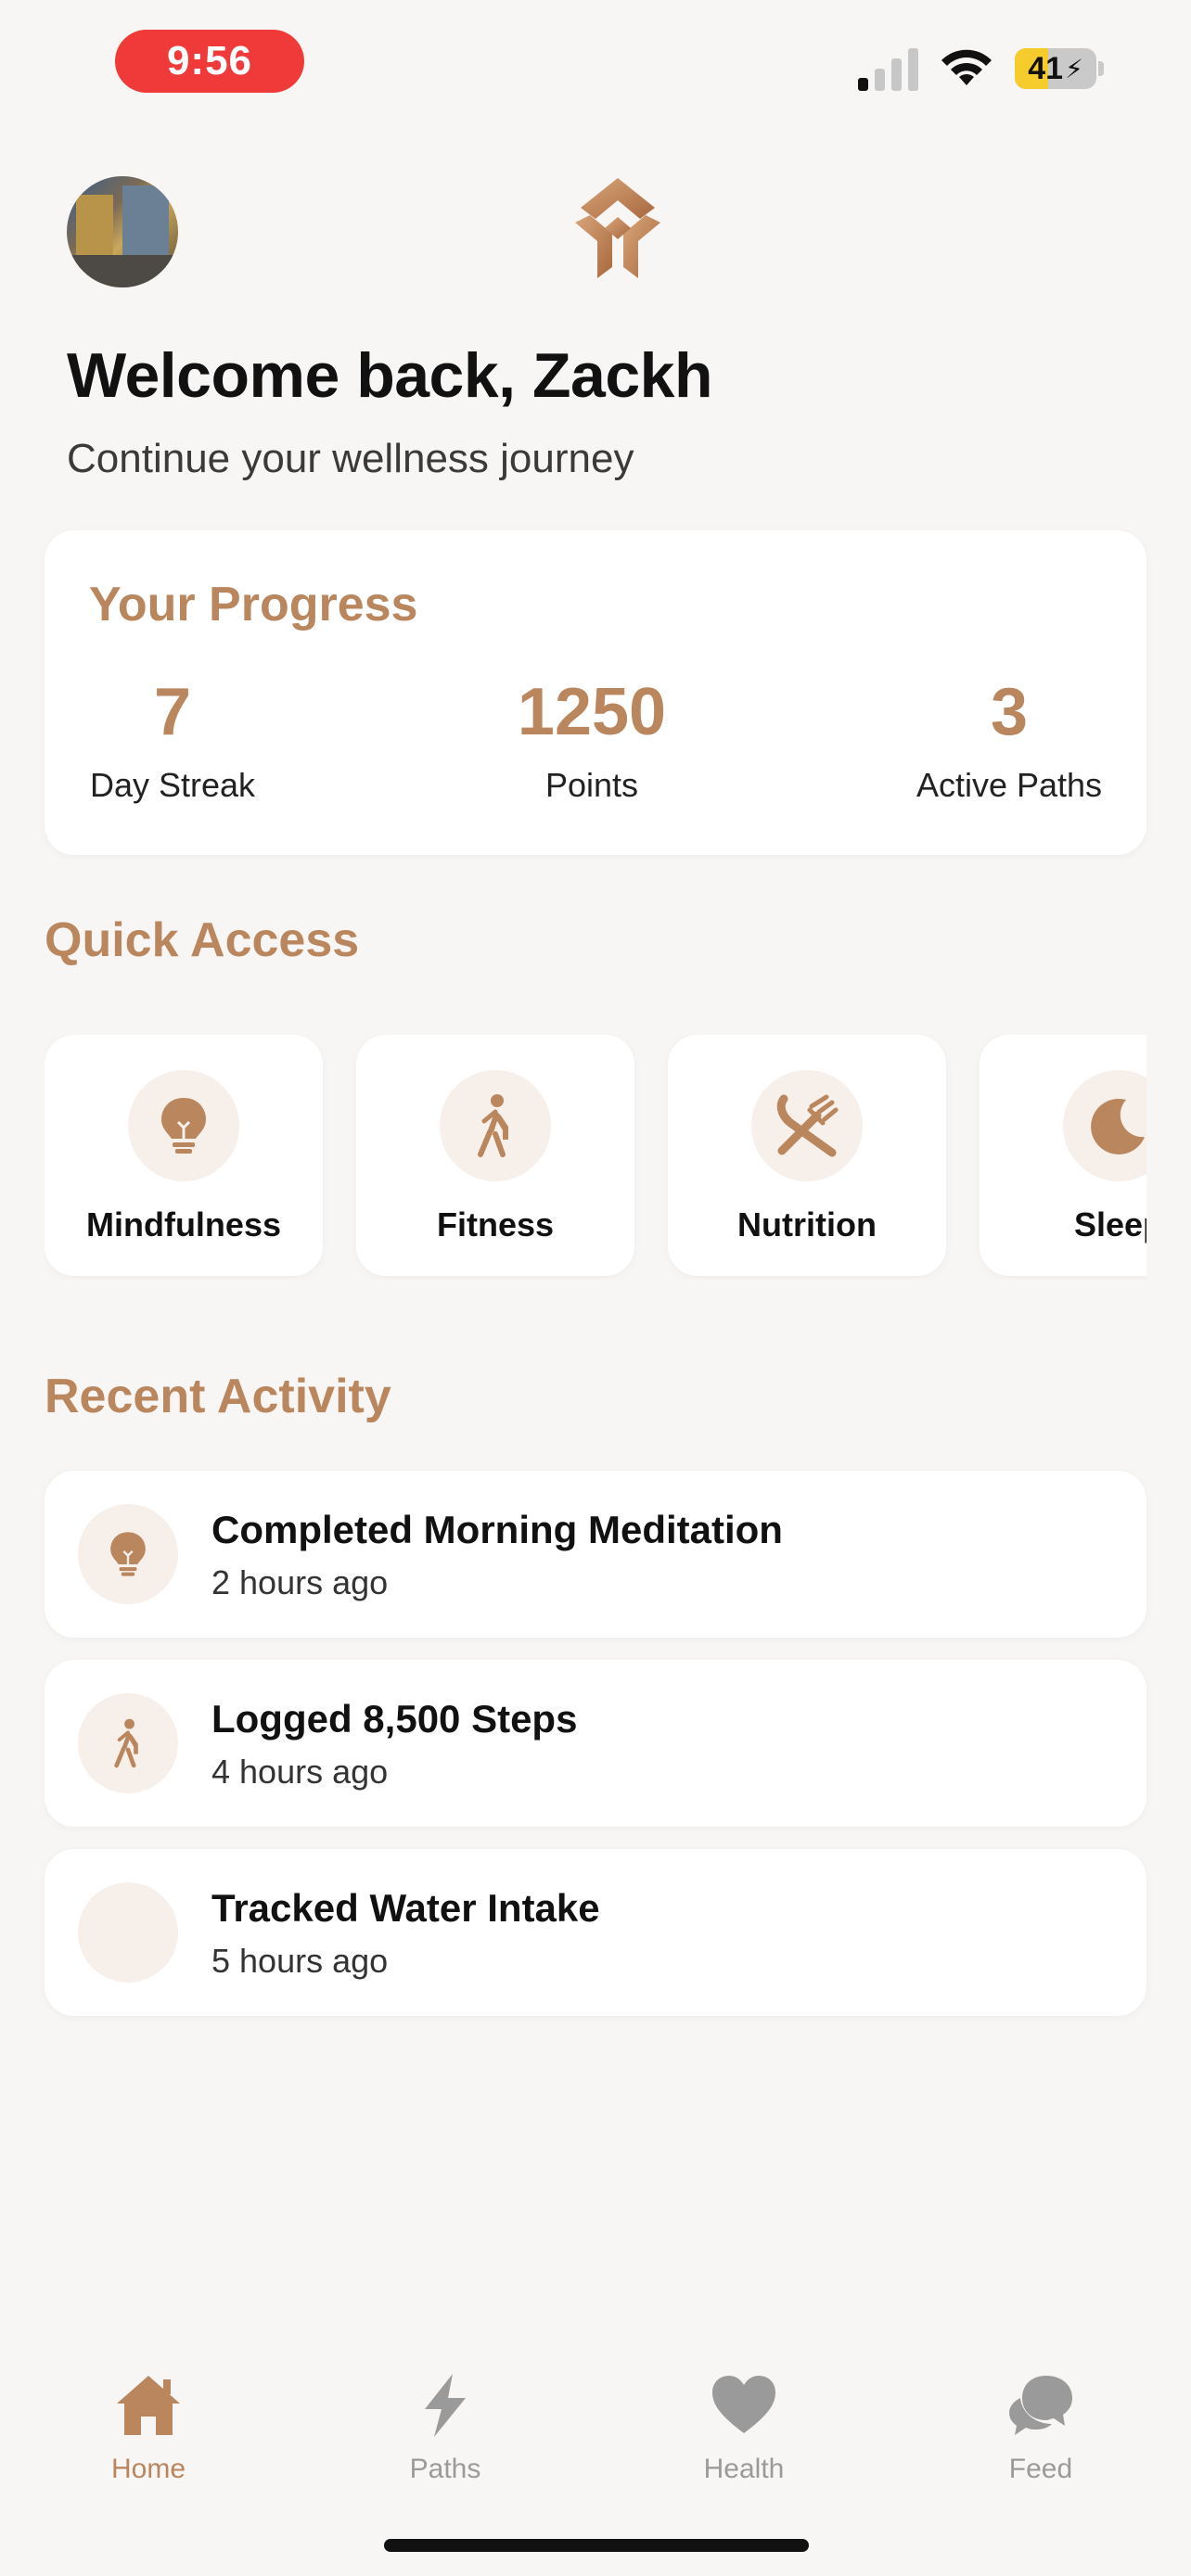 This screenshot has width=1191, height=2576. What do you see at coordinates (445, 2469) in the screenshot?
I see `tab-label: Paths` at bounding box center [445, 2469].